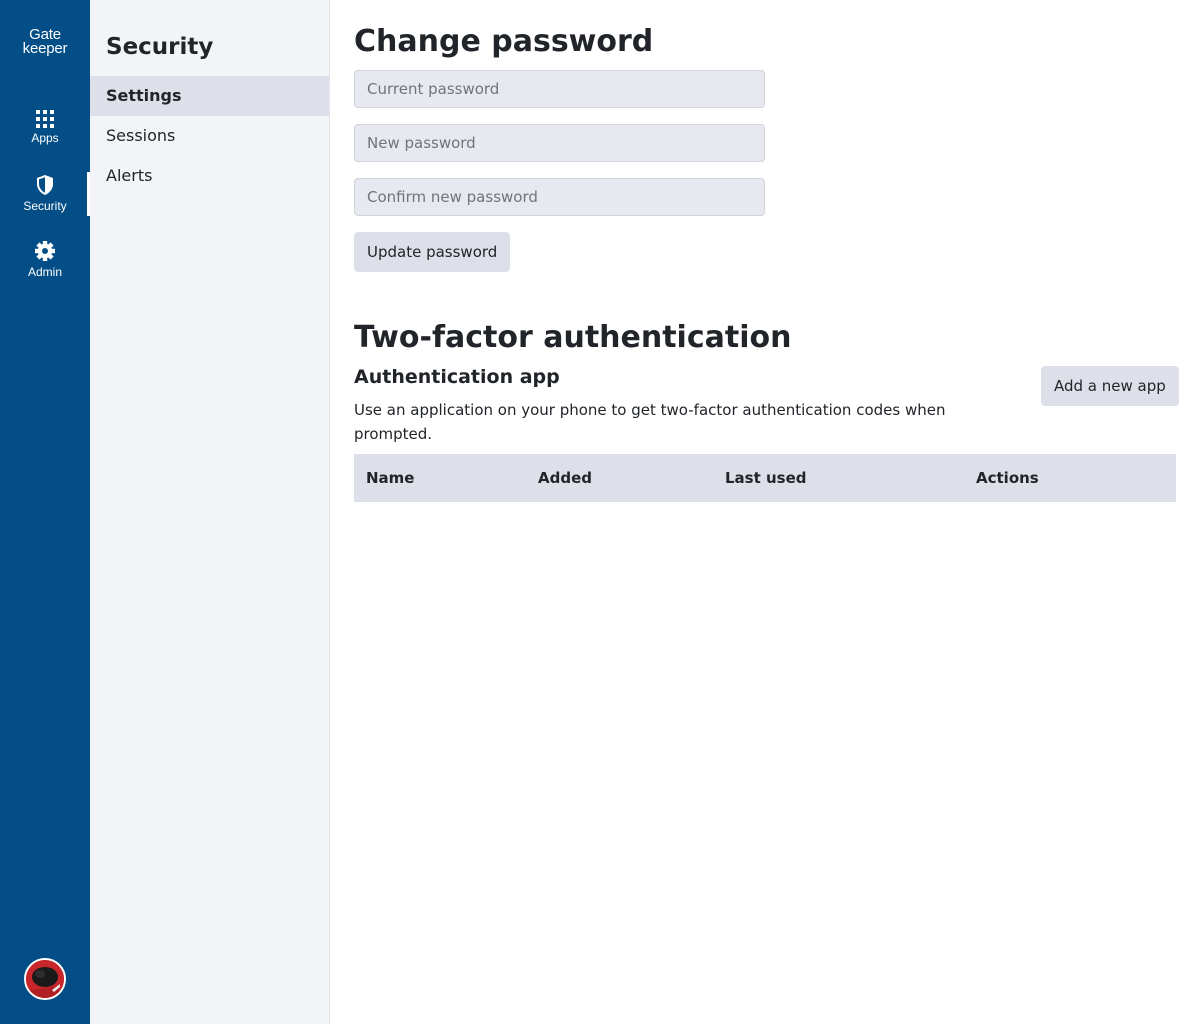  What do you see at coordinates (559, 197) in the screenshot?
I see `confirm-password-input` at bounding box center [559, 197].